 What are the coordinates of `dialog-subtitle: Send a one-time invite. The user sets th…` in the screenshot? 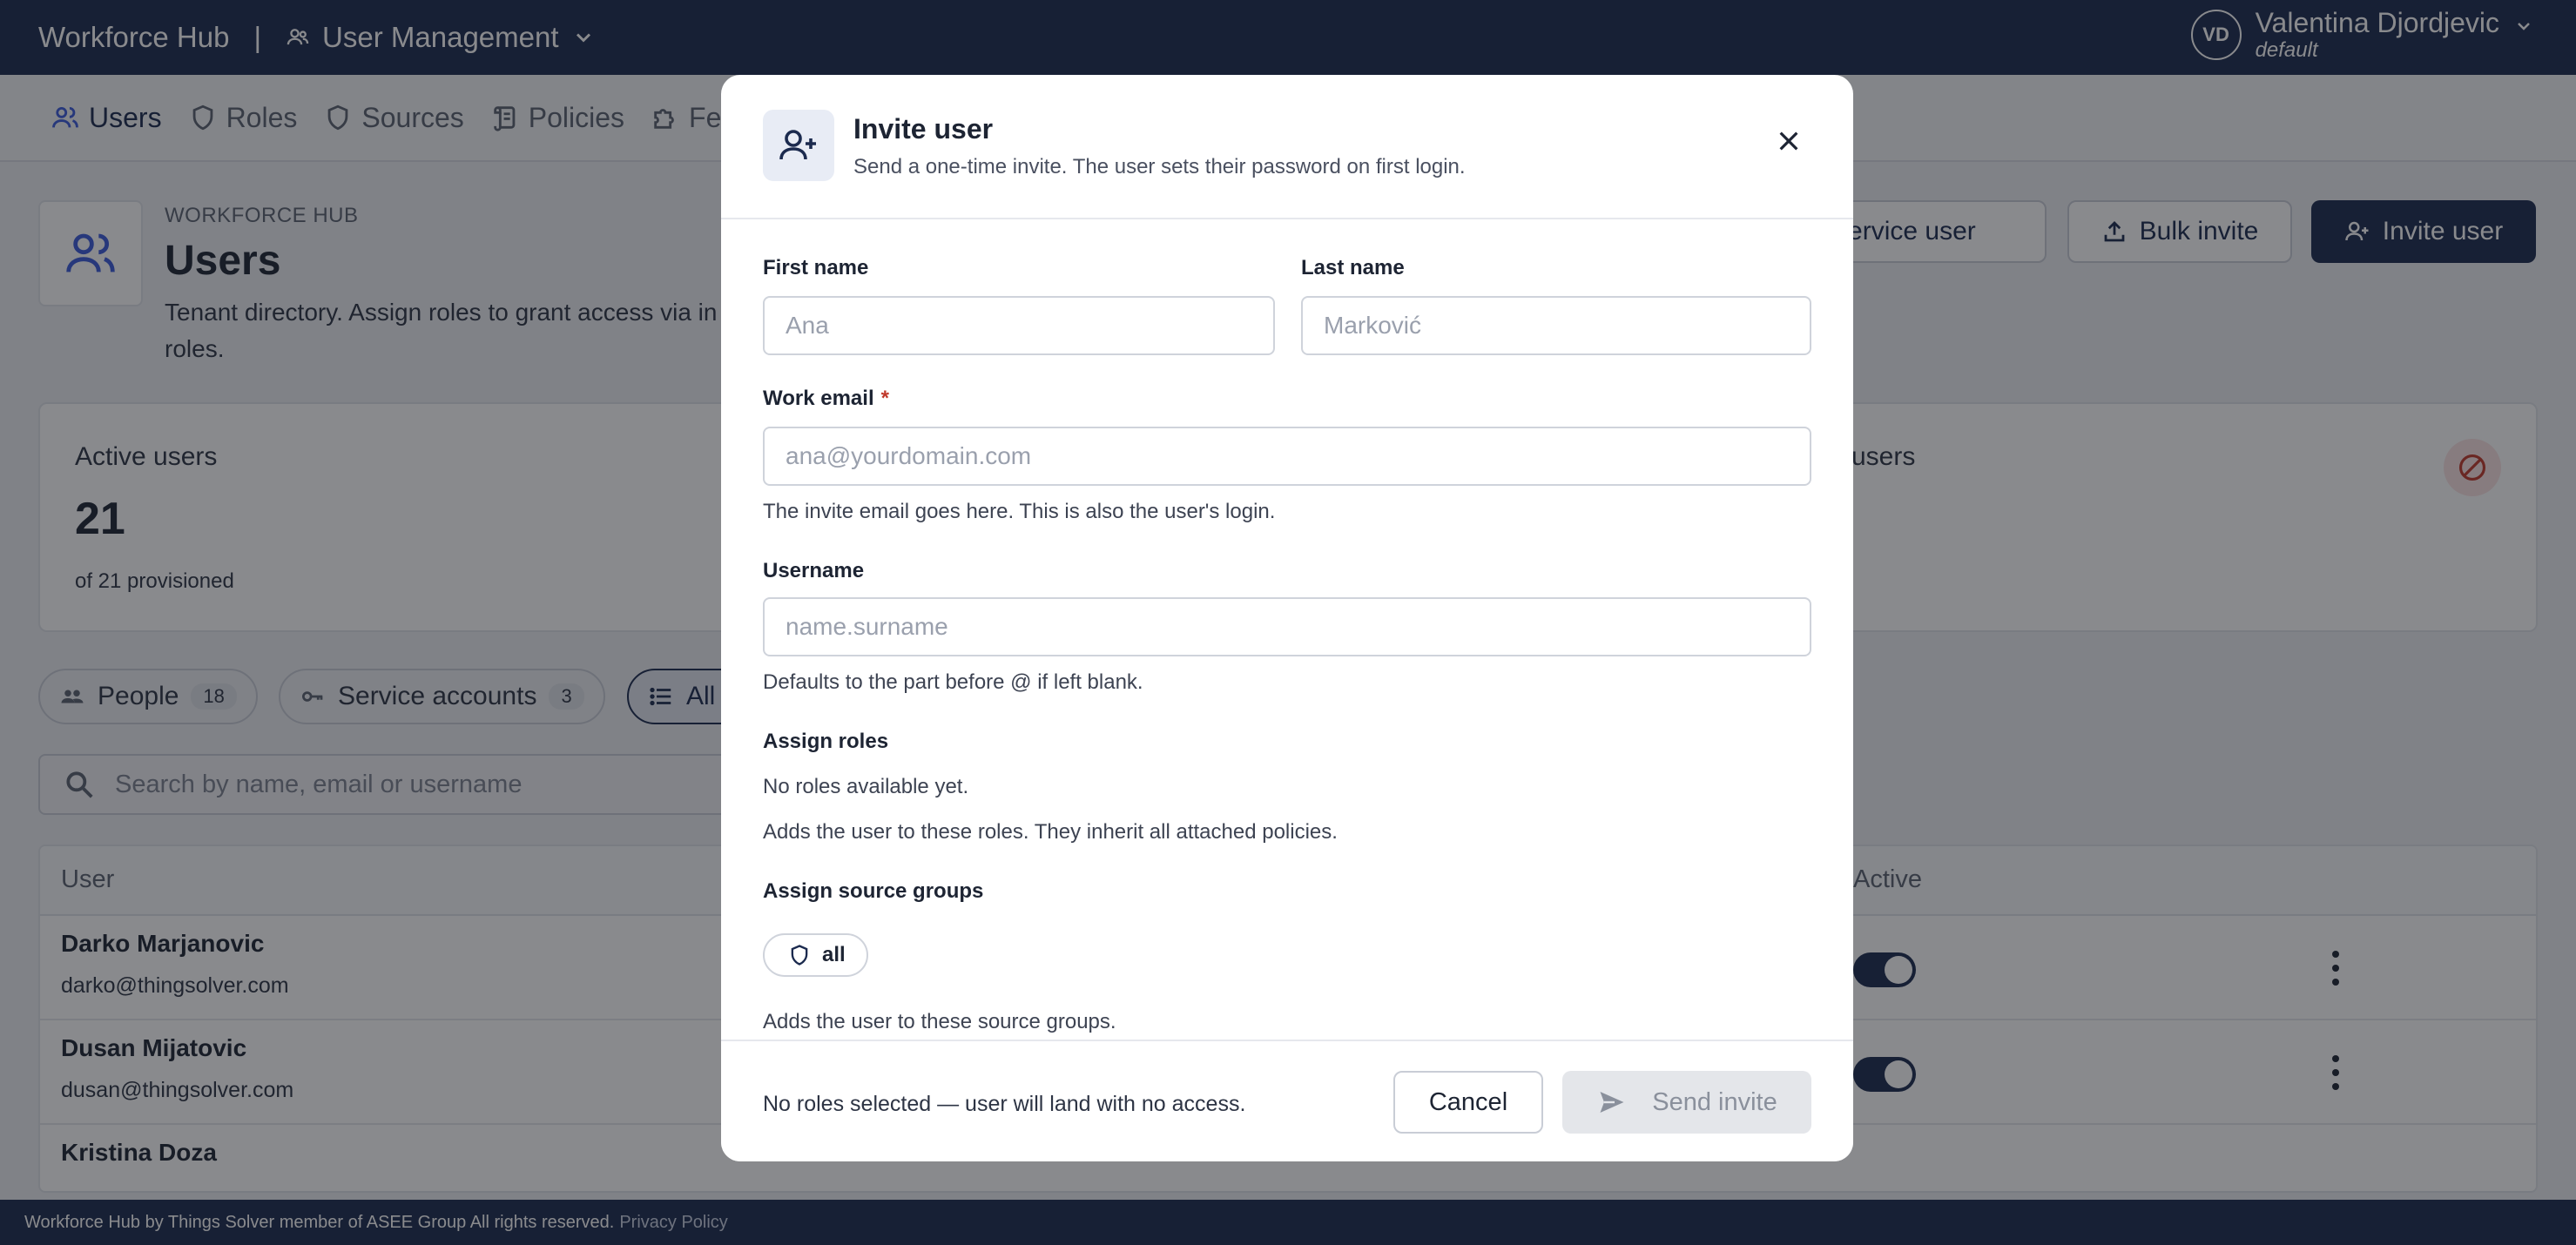 It's located at (1159, 167).